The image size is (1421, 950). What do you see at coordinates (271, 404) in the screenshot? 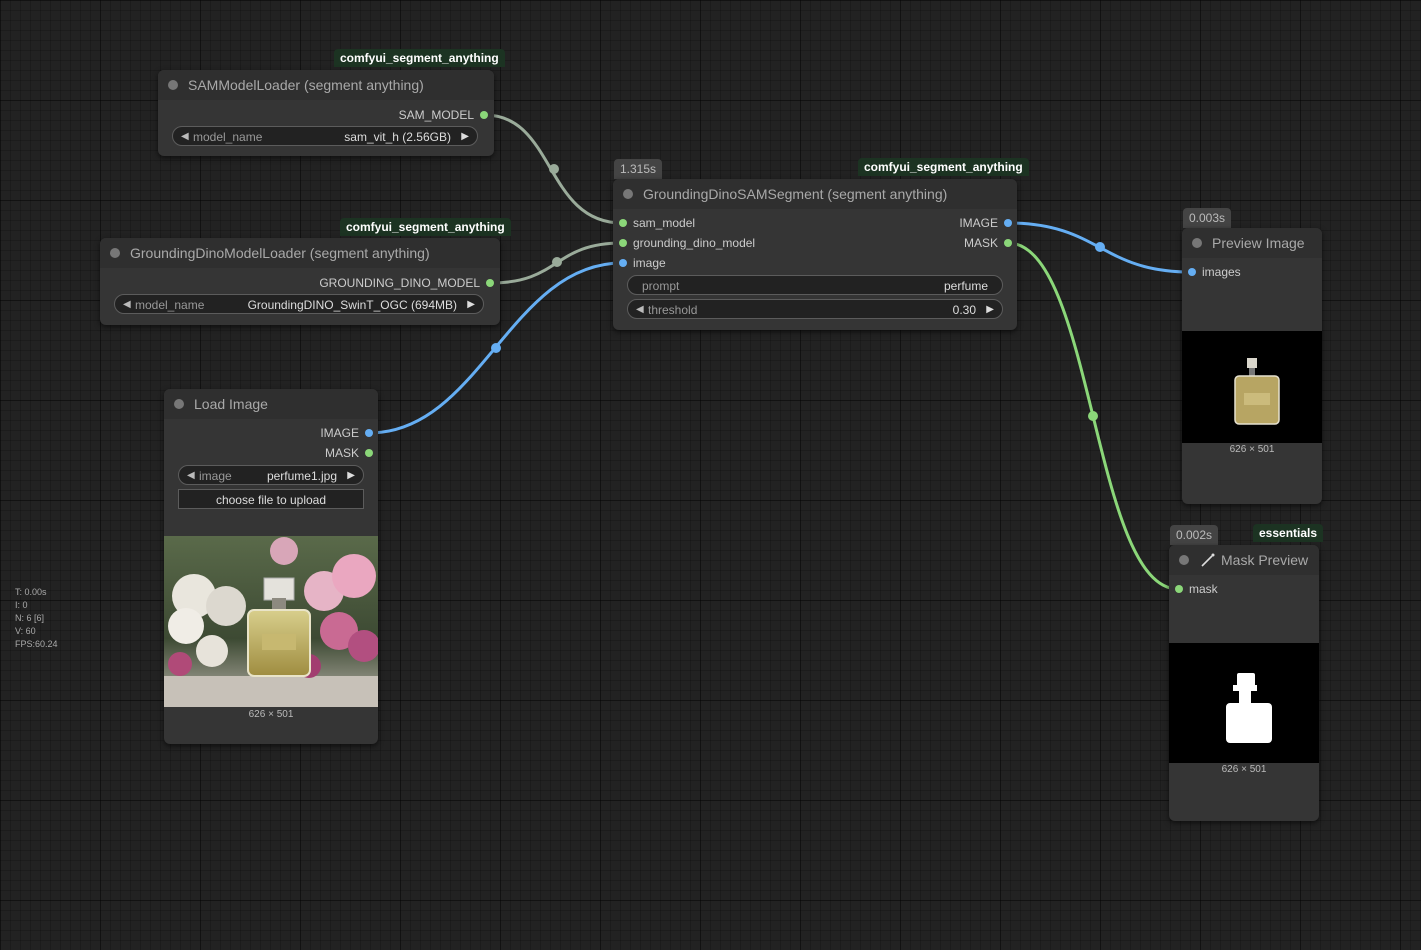
I see `node-title-bar: Load Image` at bounding box center [271, 404].